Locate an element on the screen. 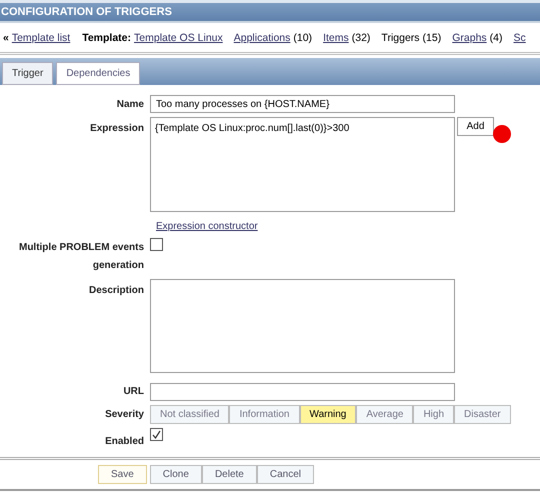 Image resolution: width=540 pixels, height=492 pixels. nav-count: (10) is located at coordinates (302, 38).